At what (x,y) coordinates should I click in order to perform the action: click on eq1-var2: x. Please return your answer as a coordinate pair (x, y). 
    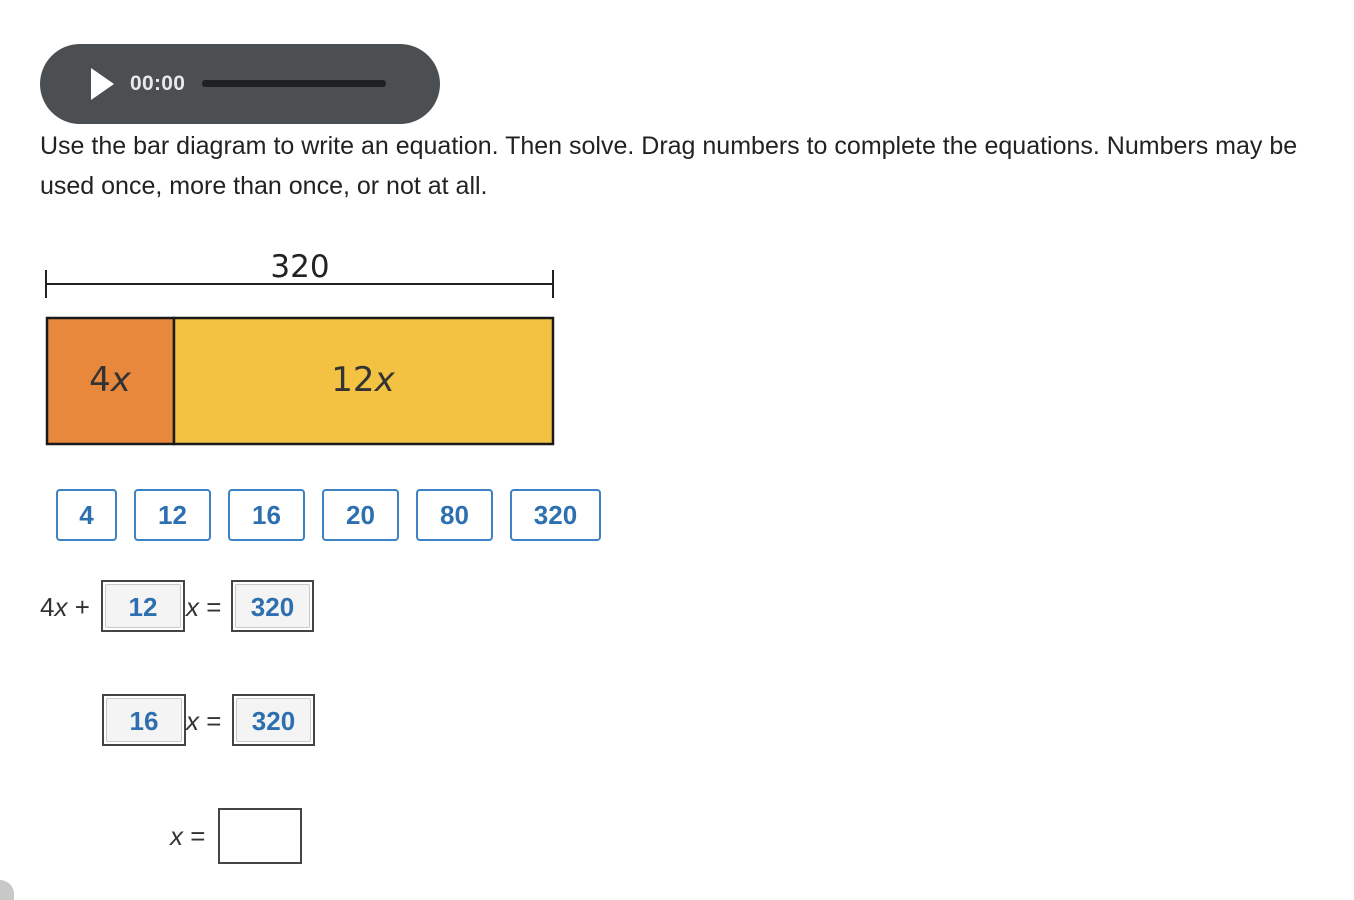
    Looking at the image, I should click on (192, 607).